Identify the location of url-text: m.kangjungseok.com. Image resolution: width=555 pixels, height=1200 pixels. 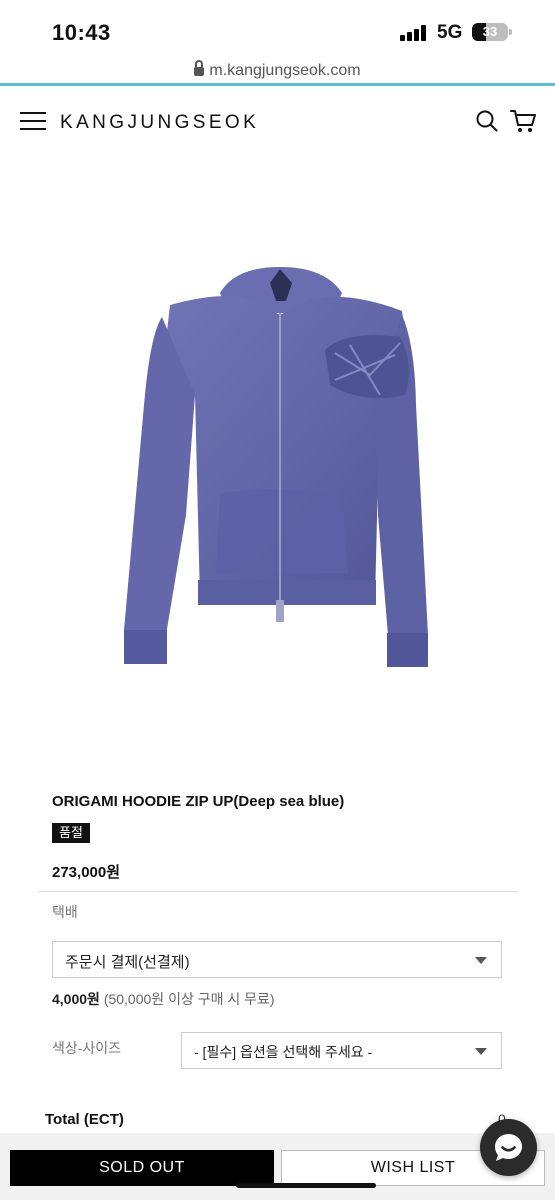
(285, 70).